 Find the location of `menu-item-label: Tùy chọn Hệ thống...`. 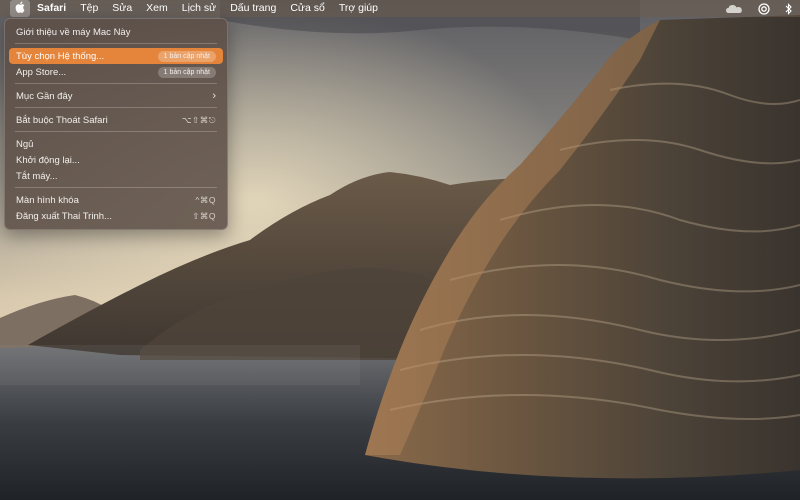

menu-item-label: Tùy chọn Hệ thống... is located at coordinates (60, 56).